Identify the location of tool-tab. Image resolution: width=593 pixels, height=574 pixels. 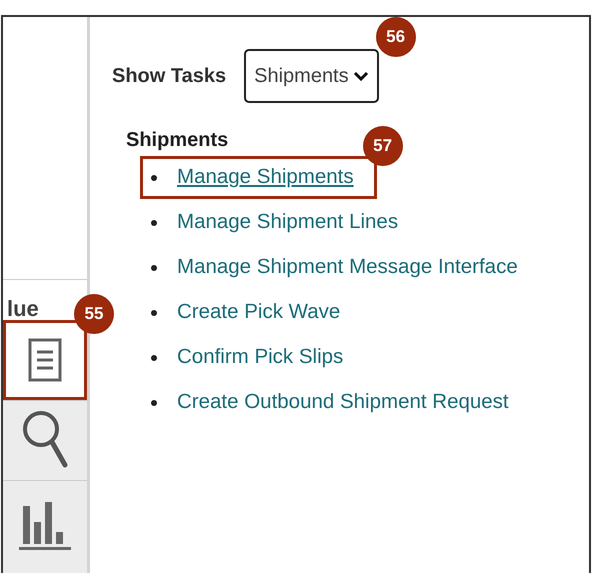
(45, 360).